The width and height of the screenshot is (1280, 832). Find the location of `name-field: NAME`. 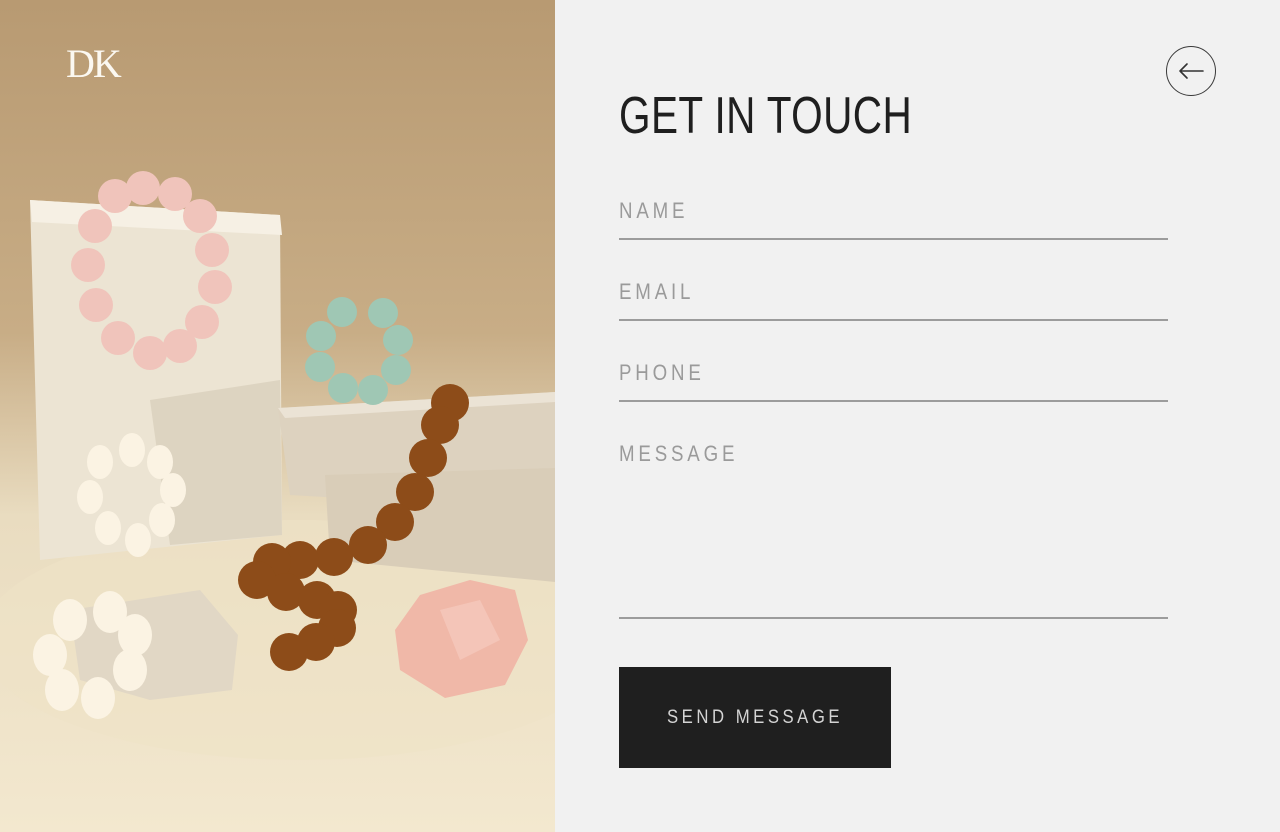

name-field: NAME is located at coordinates (893, 219).